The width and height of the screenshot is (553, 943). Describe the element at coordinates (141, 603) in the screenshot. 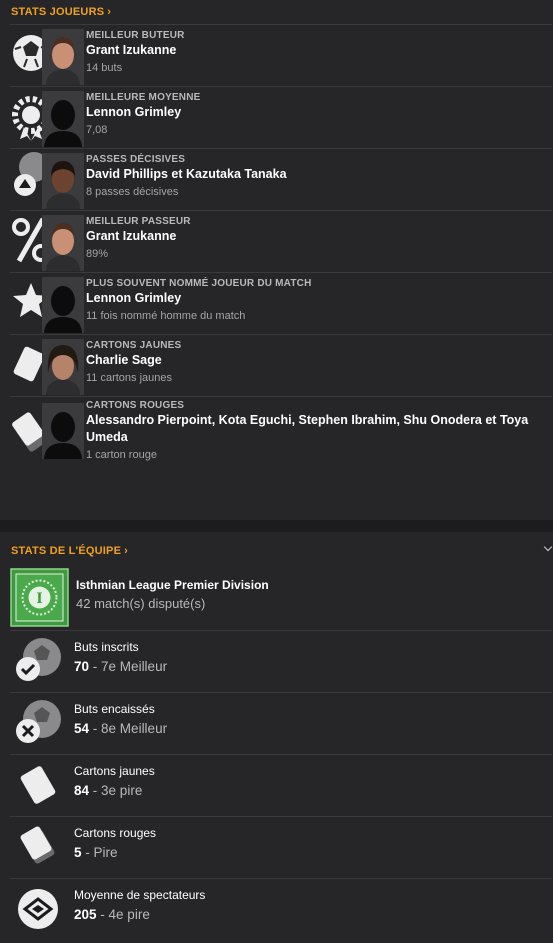

I see `matches-played: 42 match(s) disputé(s)` at that location.